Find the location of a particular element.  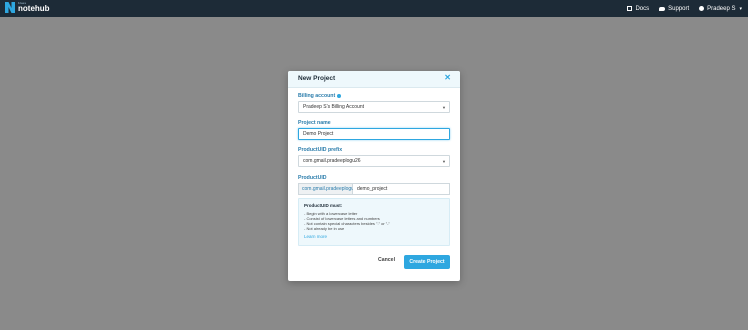

productuid-field: com.gmail.pradeeplogu26: demo_project is located at coordinates (374, 189).